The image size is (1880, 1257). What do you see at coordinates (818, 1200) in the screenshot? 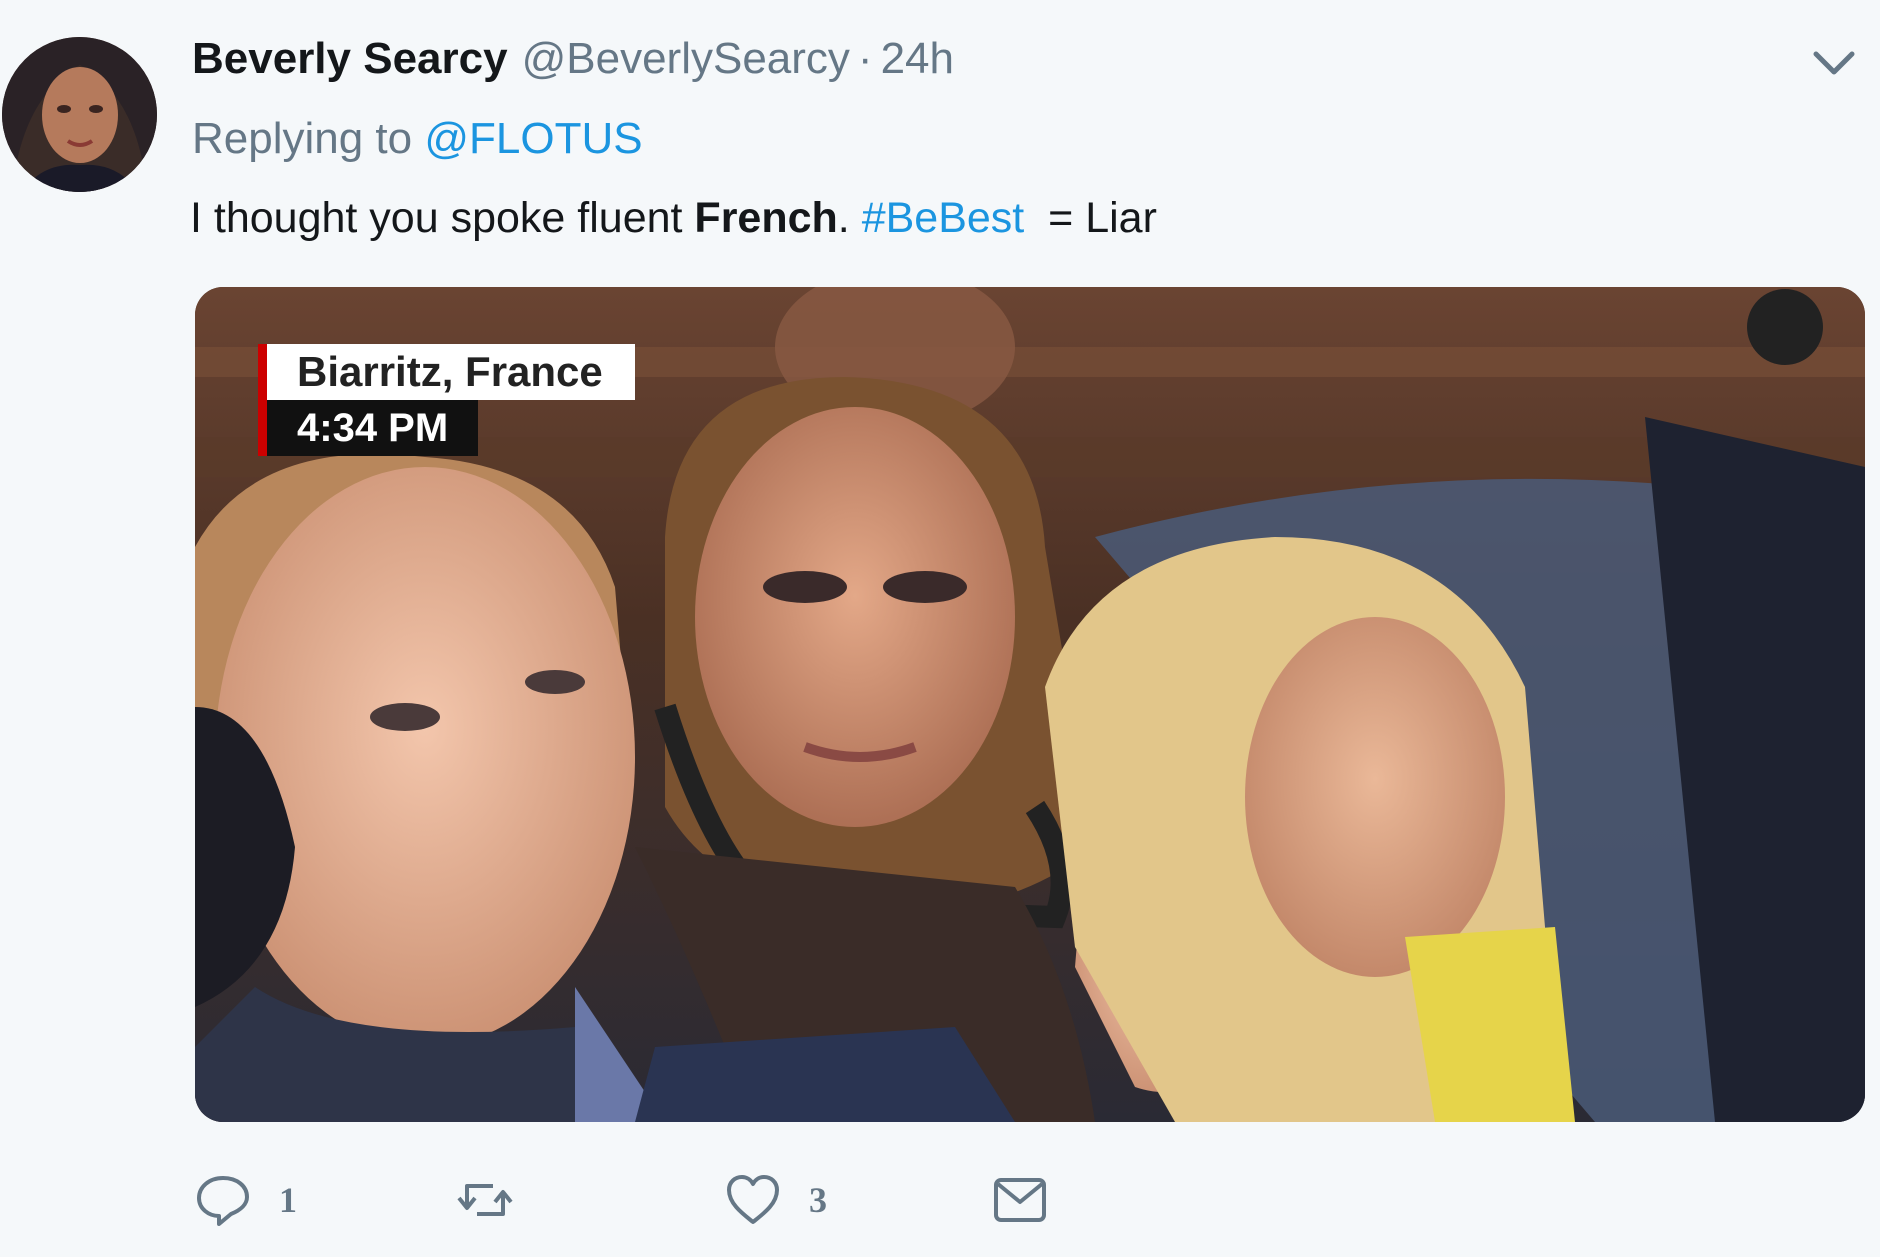
I see `like-count: 3` at bounding box center [818, 1200].